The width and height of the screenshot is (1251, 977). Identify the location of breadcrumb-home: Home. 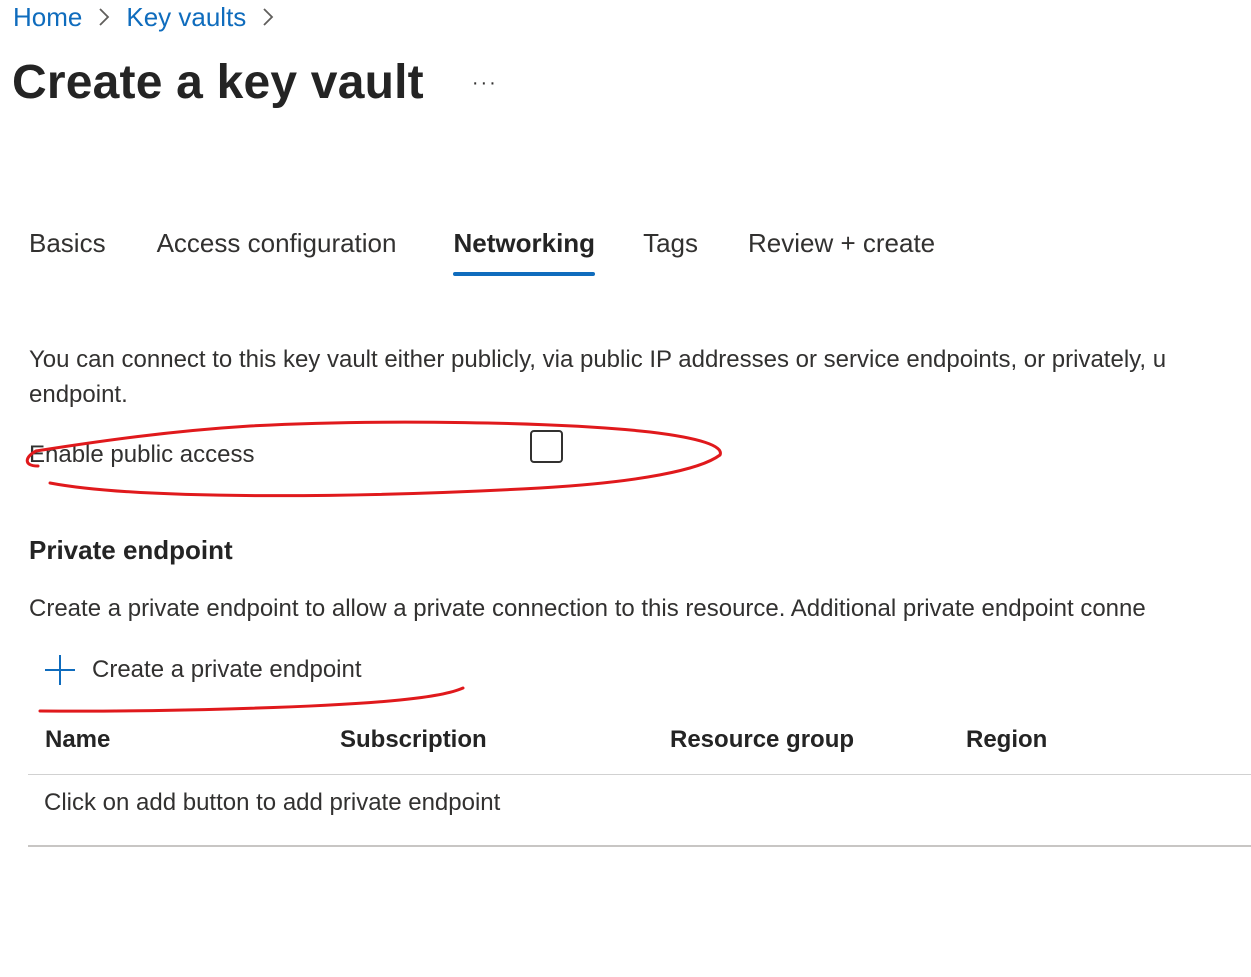
(47, 17).